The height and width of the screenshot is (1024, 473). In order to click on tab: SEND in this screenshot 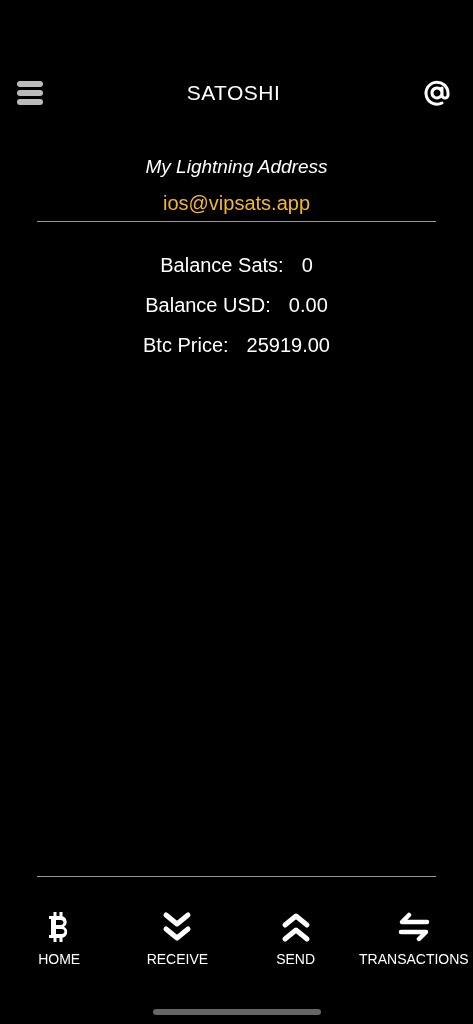, I will do `click(295, 939)`.